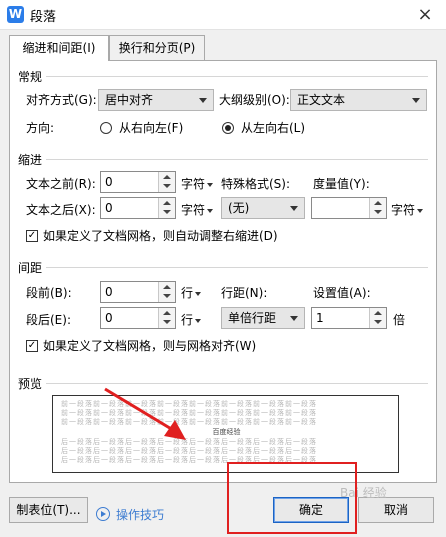 The width and height of the screenshot is (446, 537). What do you see at coordinates (244, 293) in the screenshot?
I see `line-spacing-label: 行距(N):` at bounding box center [244, 293].